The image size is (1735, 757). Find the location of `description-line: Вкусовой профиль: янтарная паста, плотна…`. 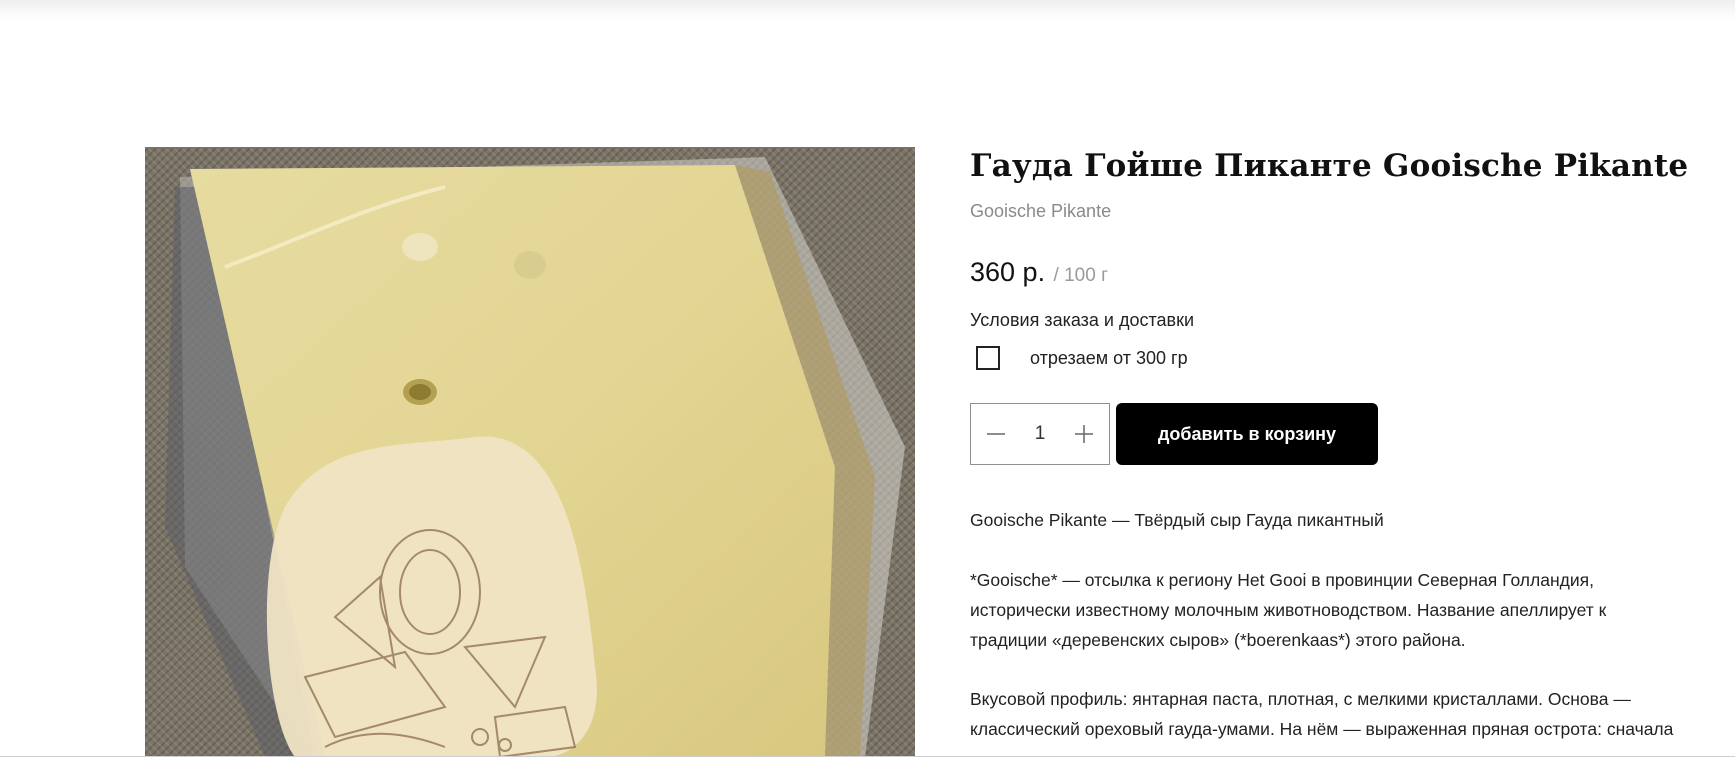

description-line: Вкусовой профиль: янтарная паста, плотна… is located at coordinates (1300, 699).